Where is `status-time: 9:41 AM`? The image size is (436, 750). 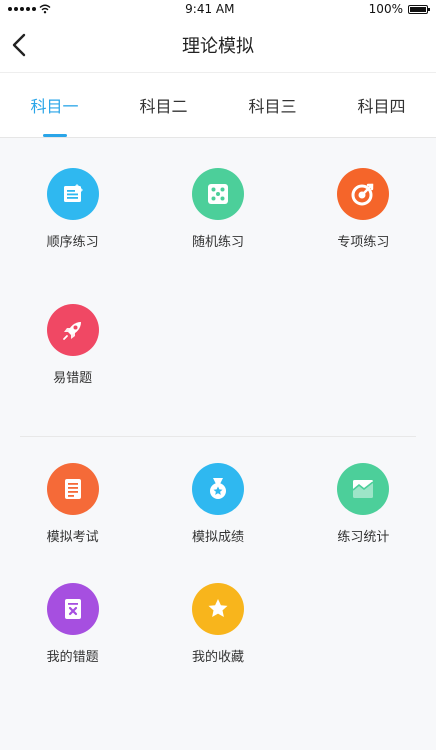 status-time: 9:41 AM is located at coordinates (210, 9).